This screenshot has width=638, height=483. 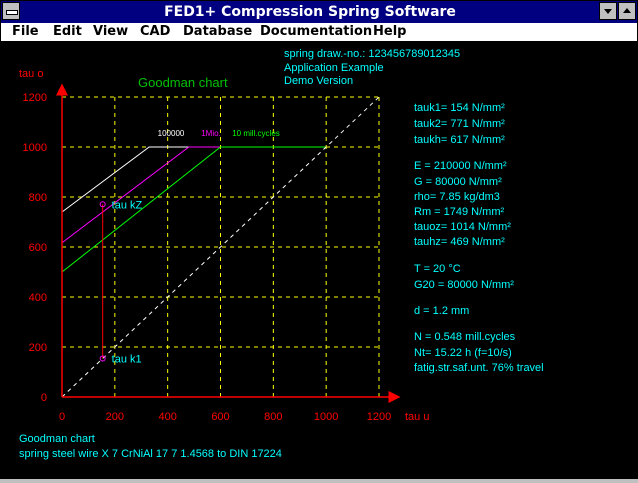 I want to click on y-tick-label: 200, so click(x=38, y=348).